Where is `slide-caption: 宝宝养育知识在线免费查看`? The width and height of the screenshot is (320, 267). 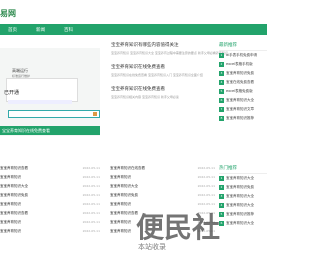
slide-caption: 宝宝养育知识在线免费查看 is located at coordinates (26, 130).